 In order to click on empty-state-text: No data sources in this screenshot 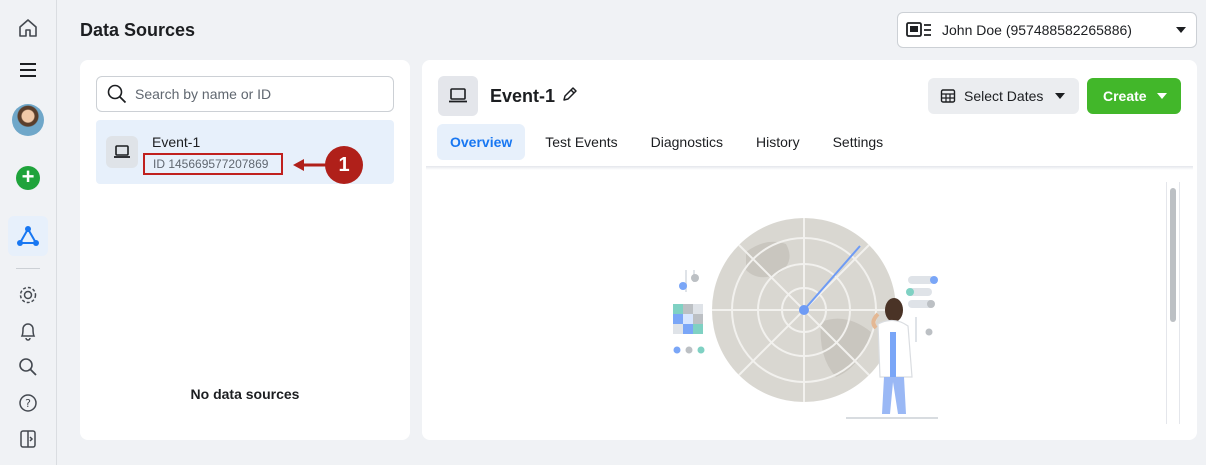, I will do `click(245, 394)`.